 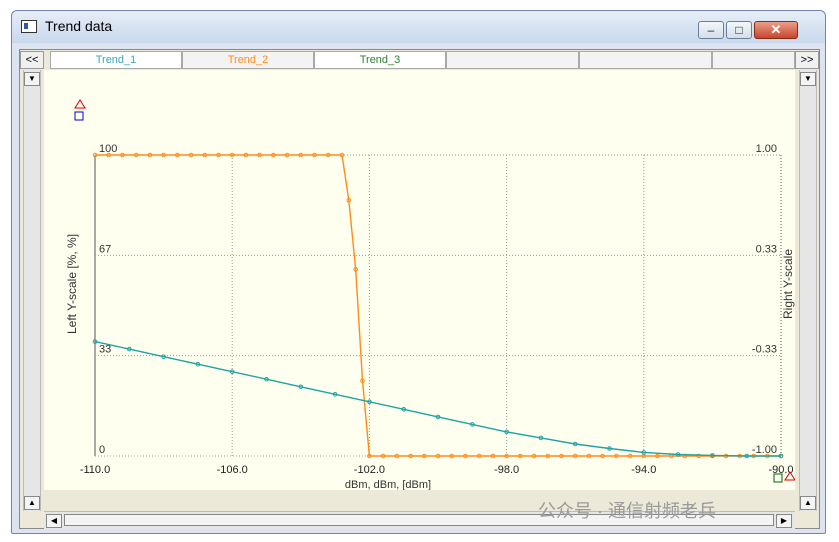 I want to click on close-button: ✕, so click(x=776, y=30).